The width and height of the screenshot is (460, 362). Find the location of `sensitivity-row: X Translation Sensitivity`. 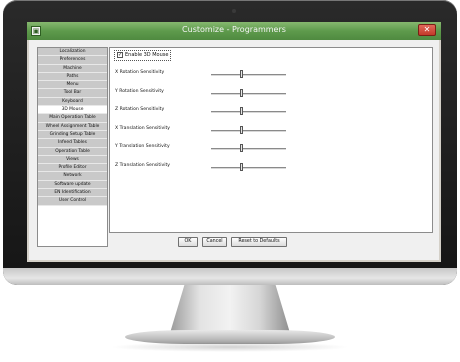

sensitivity-row: X Translation Sensitivity is located at coordinates (215, 130).